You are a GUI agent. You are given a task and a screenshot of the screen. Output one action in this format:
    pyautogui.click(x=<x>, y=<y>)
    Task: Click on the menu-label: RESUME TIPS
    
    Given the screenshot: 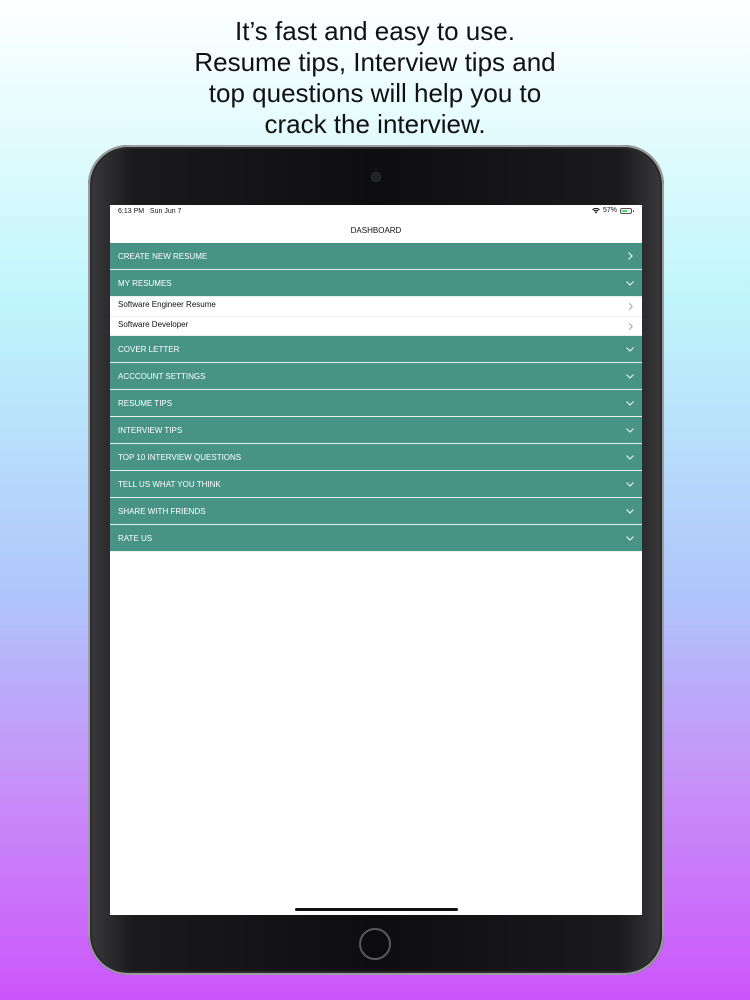 What is the action you would take?
    pyautogui.click(x=145, y=403)
    